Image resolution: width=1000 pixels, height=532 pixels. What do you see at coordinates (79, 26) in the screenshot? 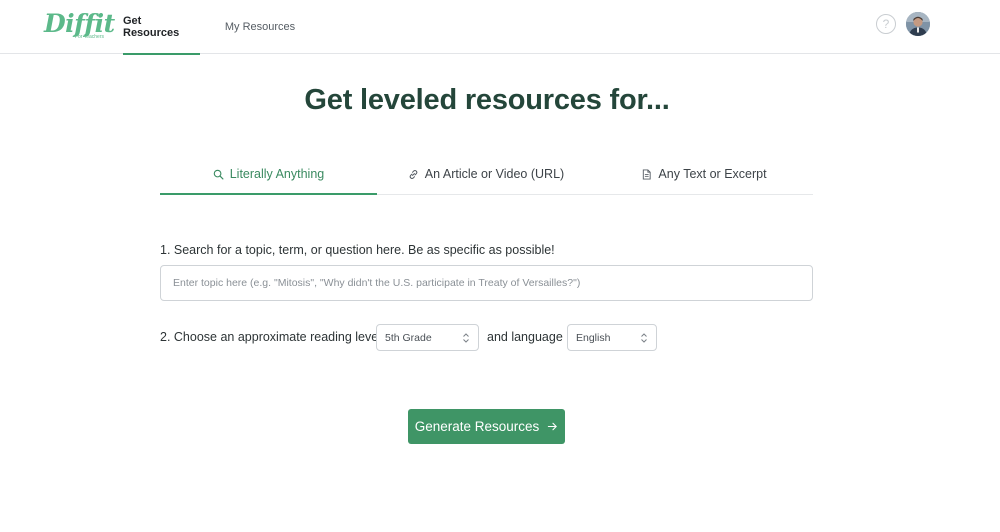
I see `diffit-logo: Diffit For Teachers` at bounding box center [79, 26].